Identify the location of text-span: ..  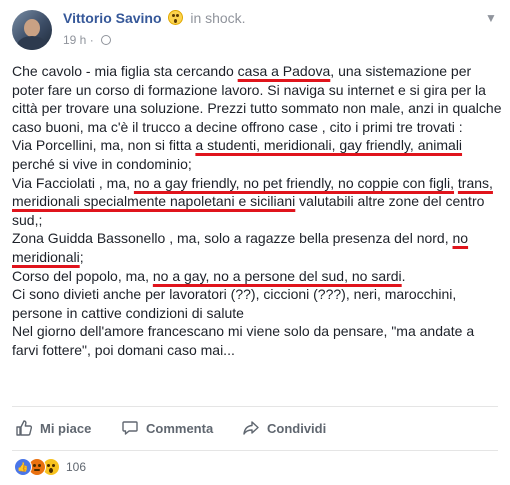
(403, 275).